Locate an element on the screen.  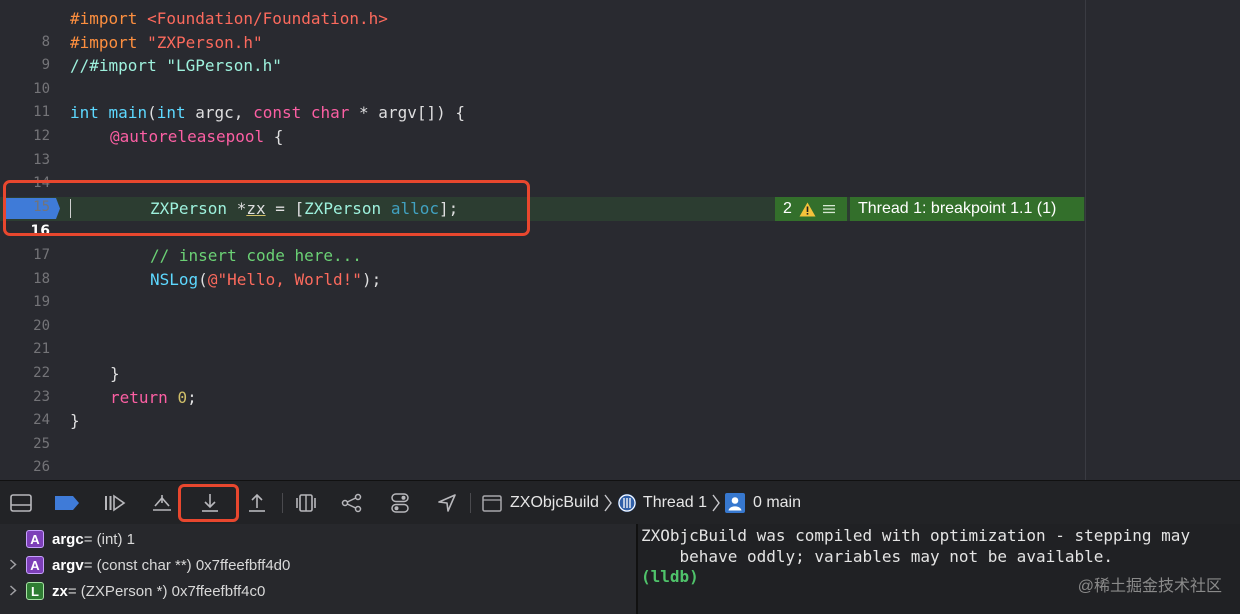
code-line: 26 is located at coordinates (620, 454).